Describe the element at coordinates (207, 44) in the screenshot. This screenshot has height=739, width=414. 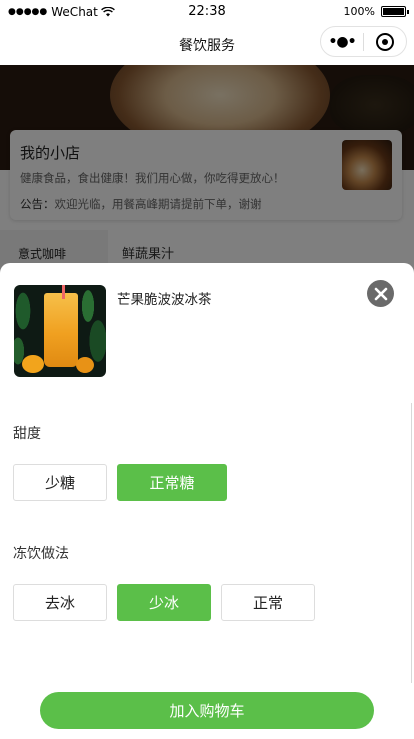
I see `navigation-bar: 餐饮服务 •●•` at that location.